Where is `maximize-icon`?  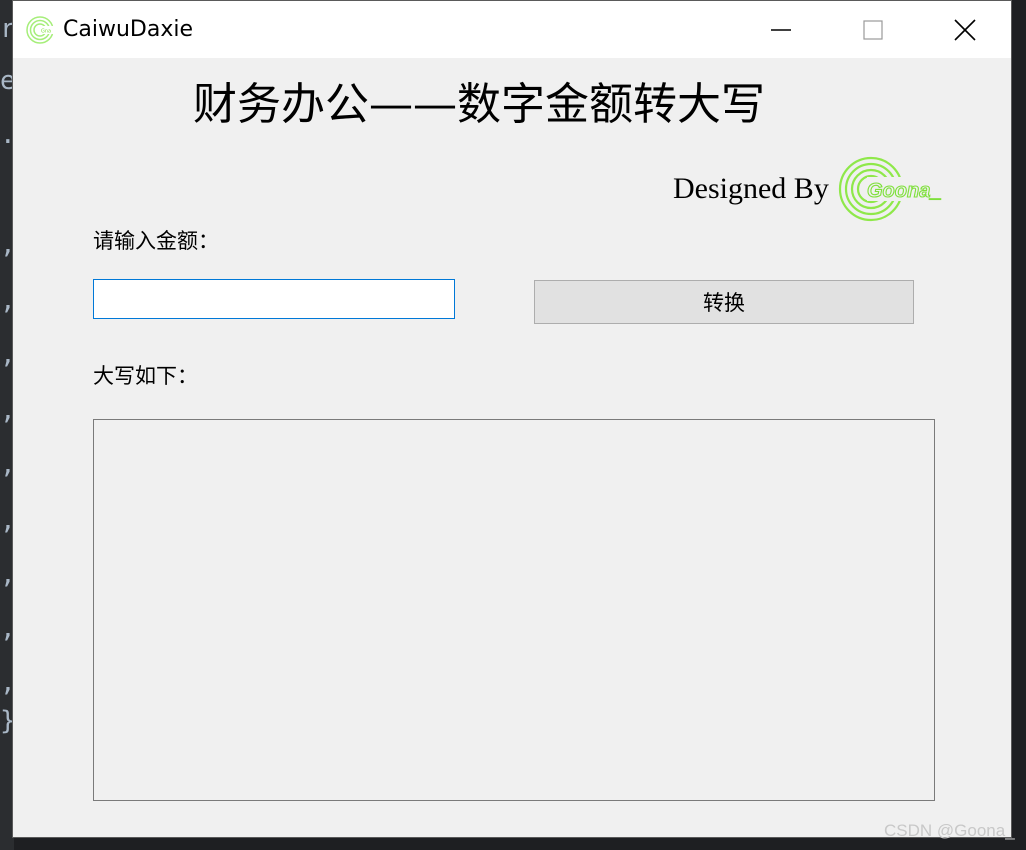
maximize-icon is located at coordinates (873, 29).